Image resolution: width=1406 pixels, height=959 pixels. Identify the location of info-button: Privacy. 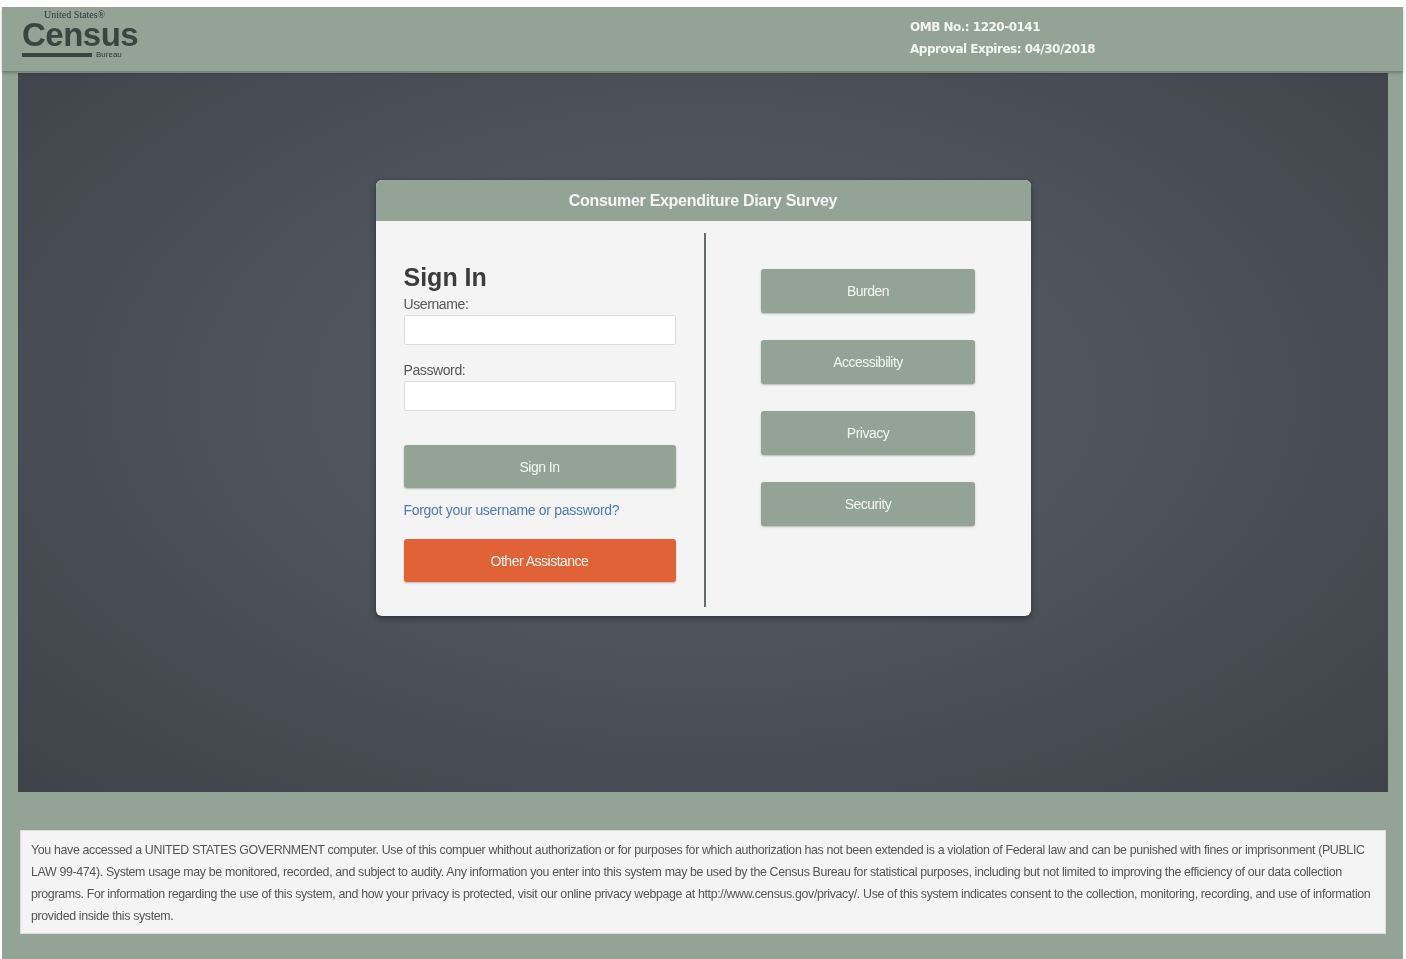
(868, 433).